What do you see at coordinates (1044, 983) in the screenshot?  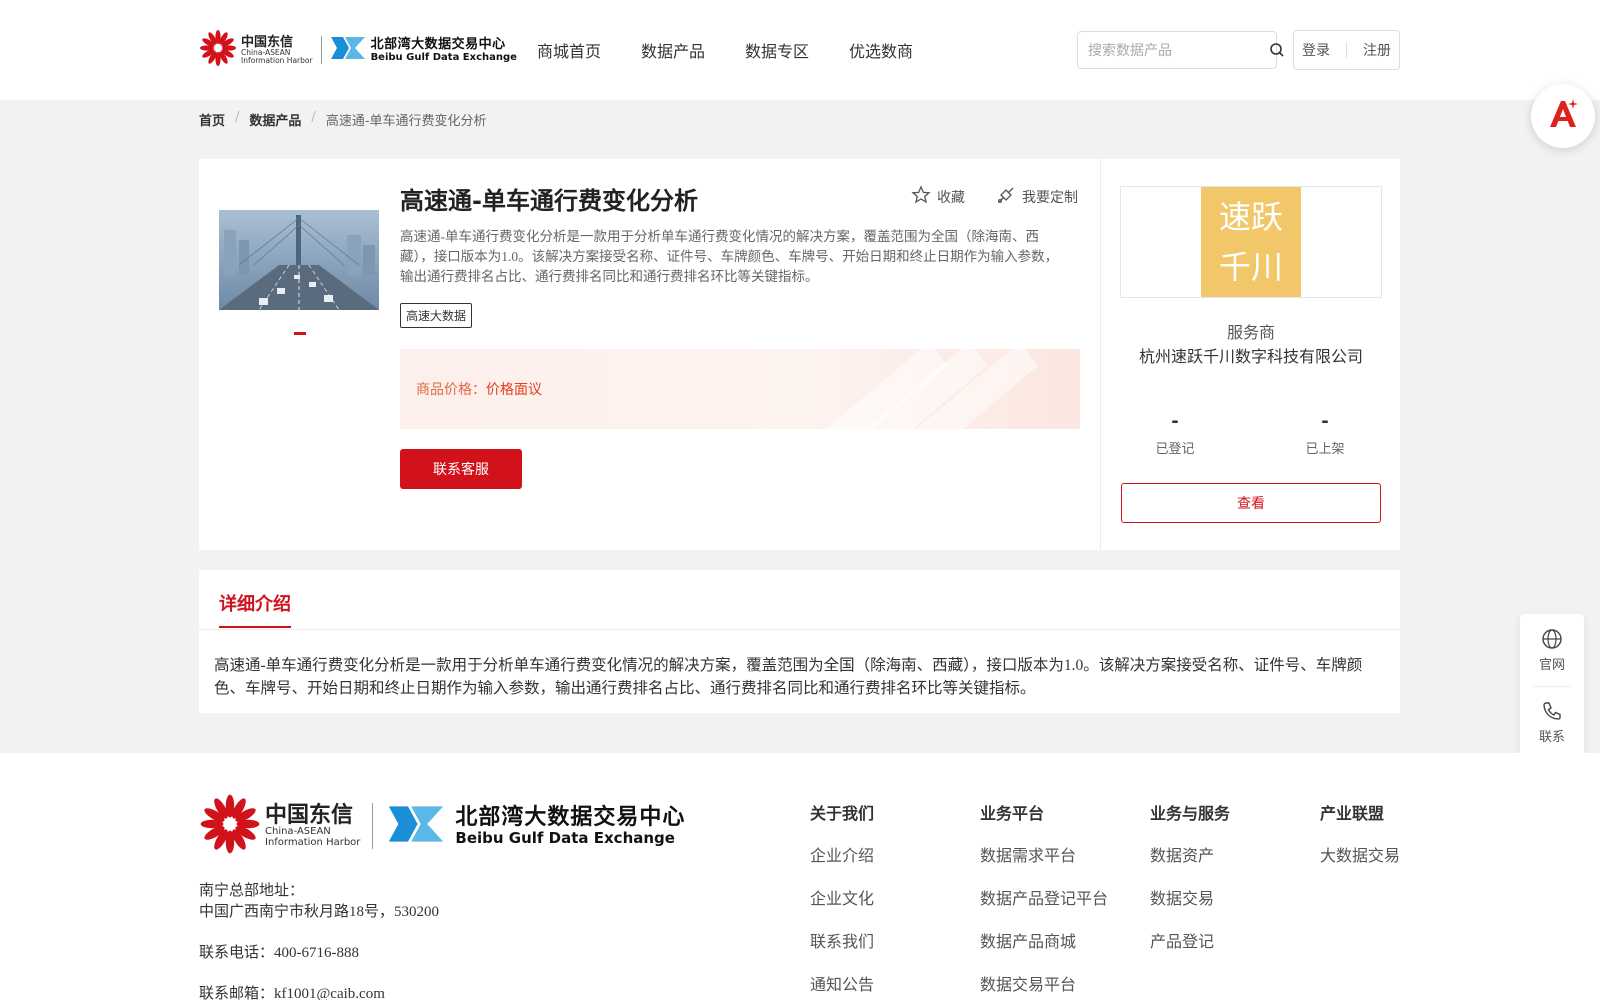 I see `footer-link: 数据交易平台` at bounding box center [1044, 983].